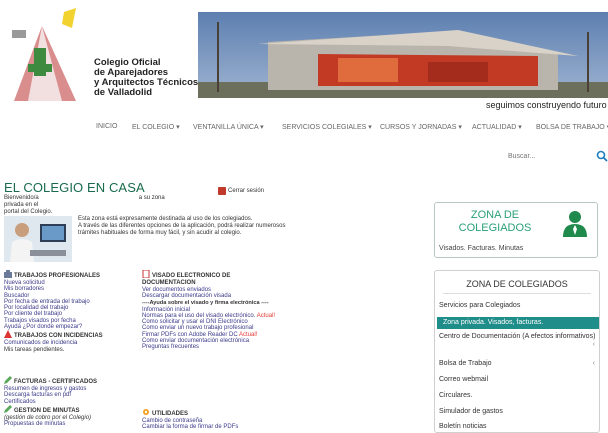 The height and width of the screenshot is (433, 608). I want to click on section-title: FACTURAS - CERTIFICADOS, so click(72, 381).